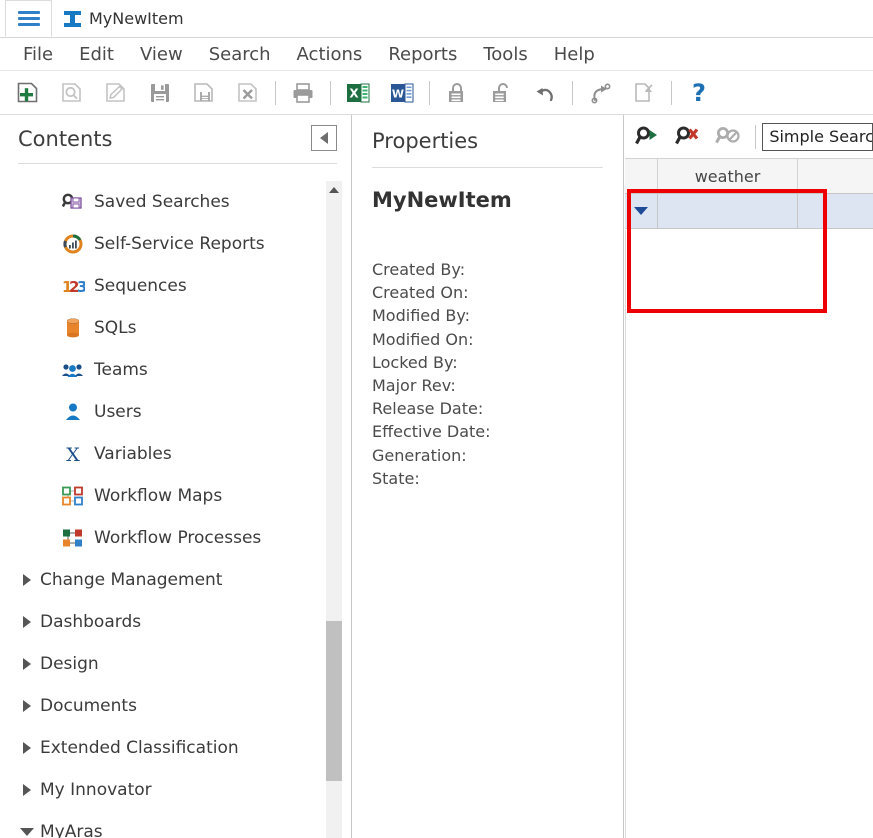 The image size is (873, 838). What do you see at coordinates (641, 211) in the screenshot?
I see `row-dropdown-button` at bounding box center [641, 211].